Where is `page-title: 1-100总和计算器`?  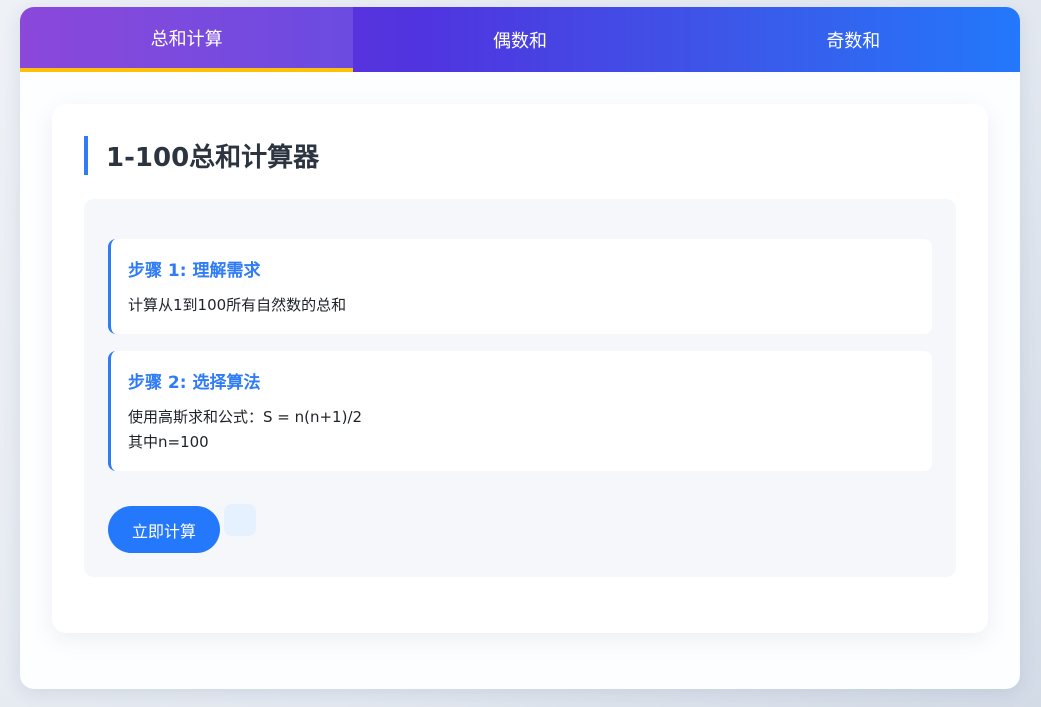 page-title: 1-100总和计算器 is located at coordinates (201, 155).